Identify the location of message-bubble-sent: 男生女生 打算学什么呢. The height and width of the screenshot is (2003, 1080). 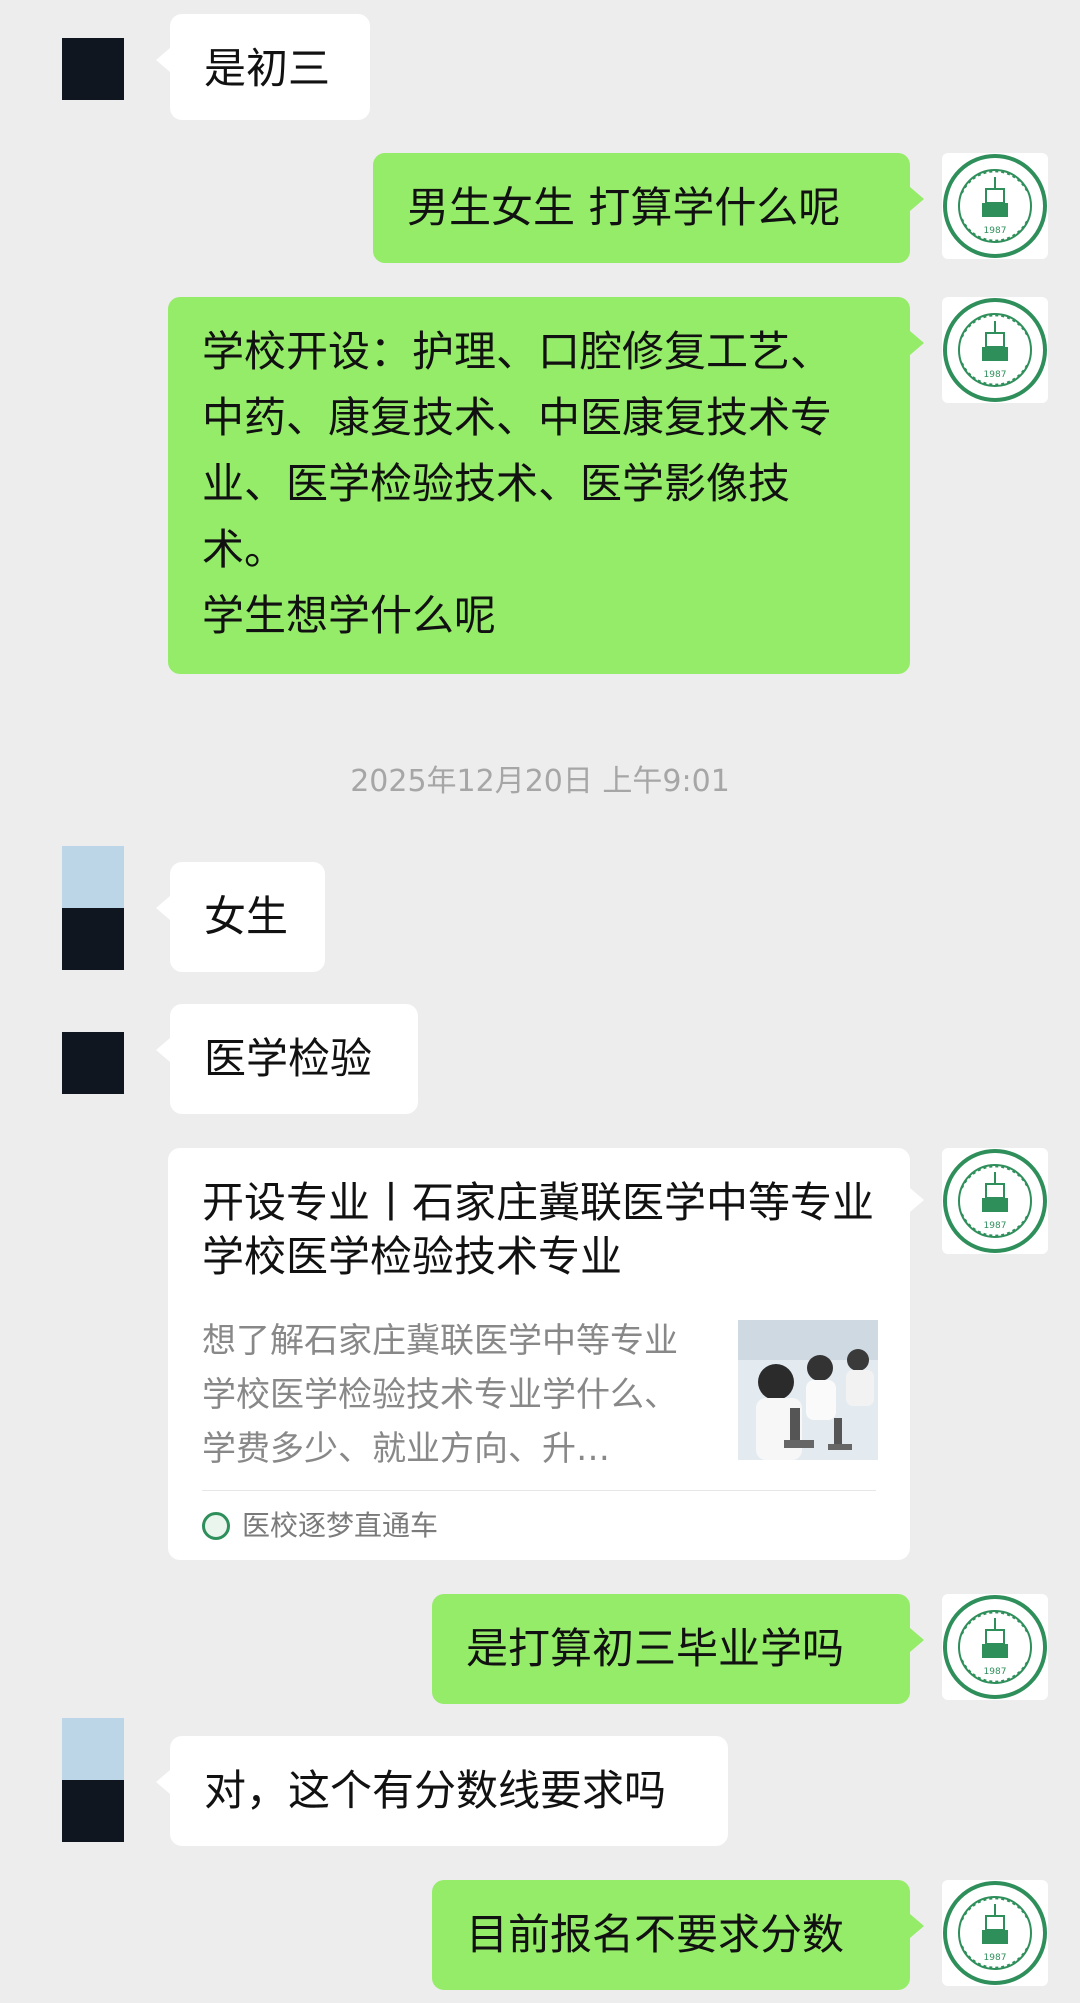
(648, 208).